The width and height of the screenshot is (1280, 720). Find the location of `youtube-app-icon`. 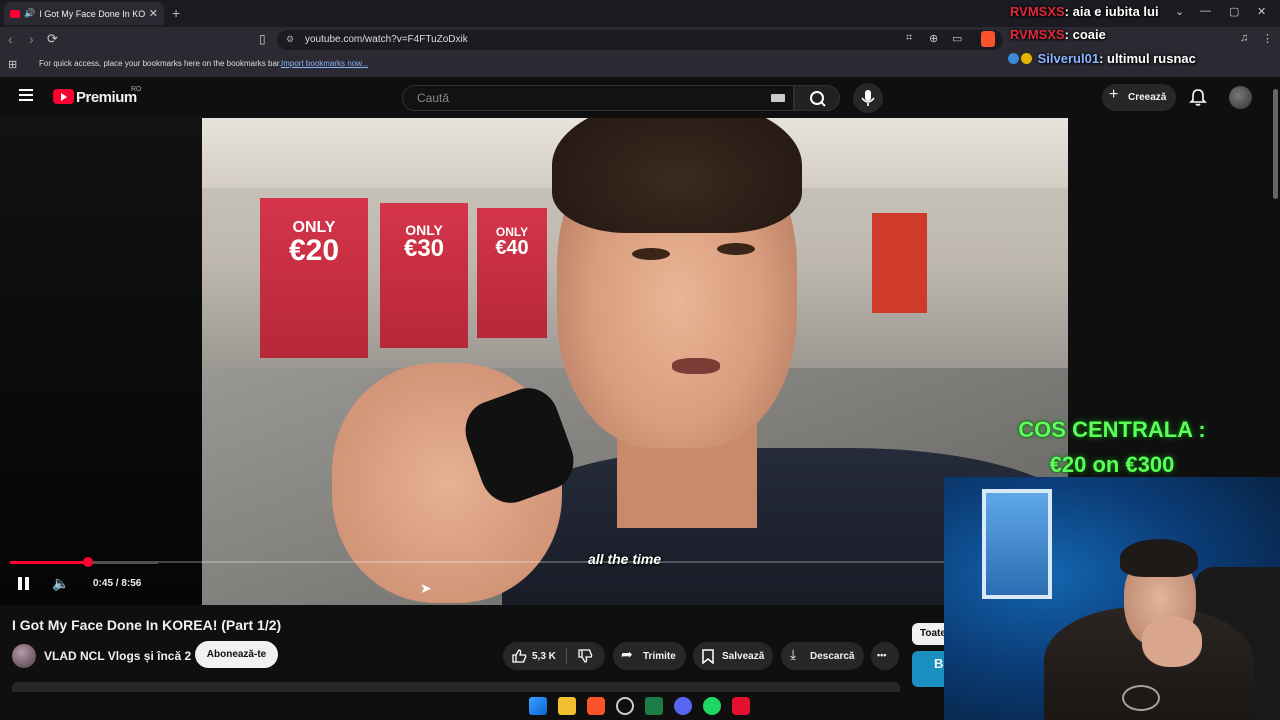

youtube-app-icon is located at coordinates (741, 706).